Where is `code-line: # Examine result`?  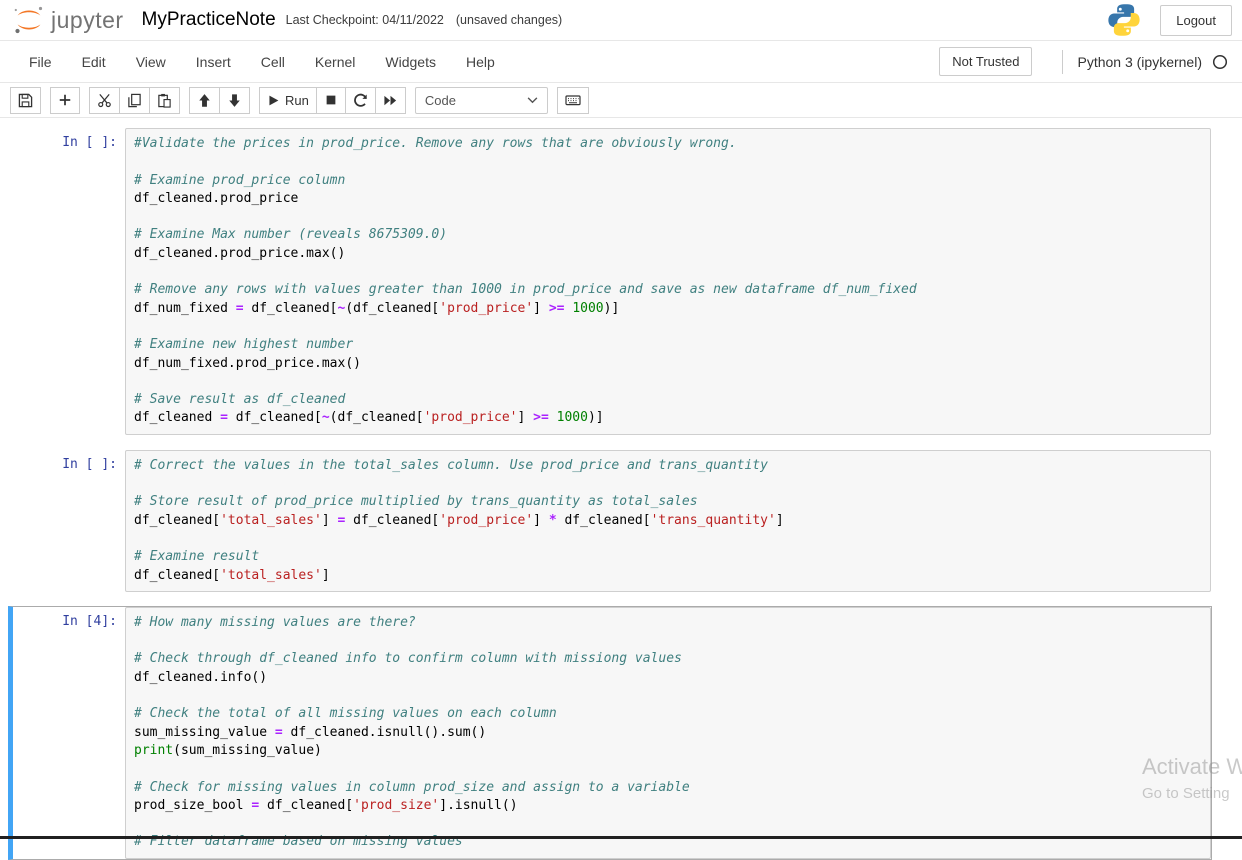 code-line: # Examine result is located at coordinates (197, 557).